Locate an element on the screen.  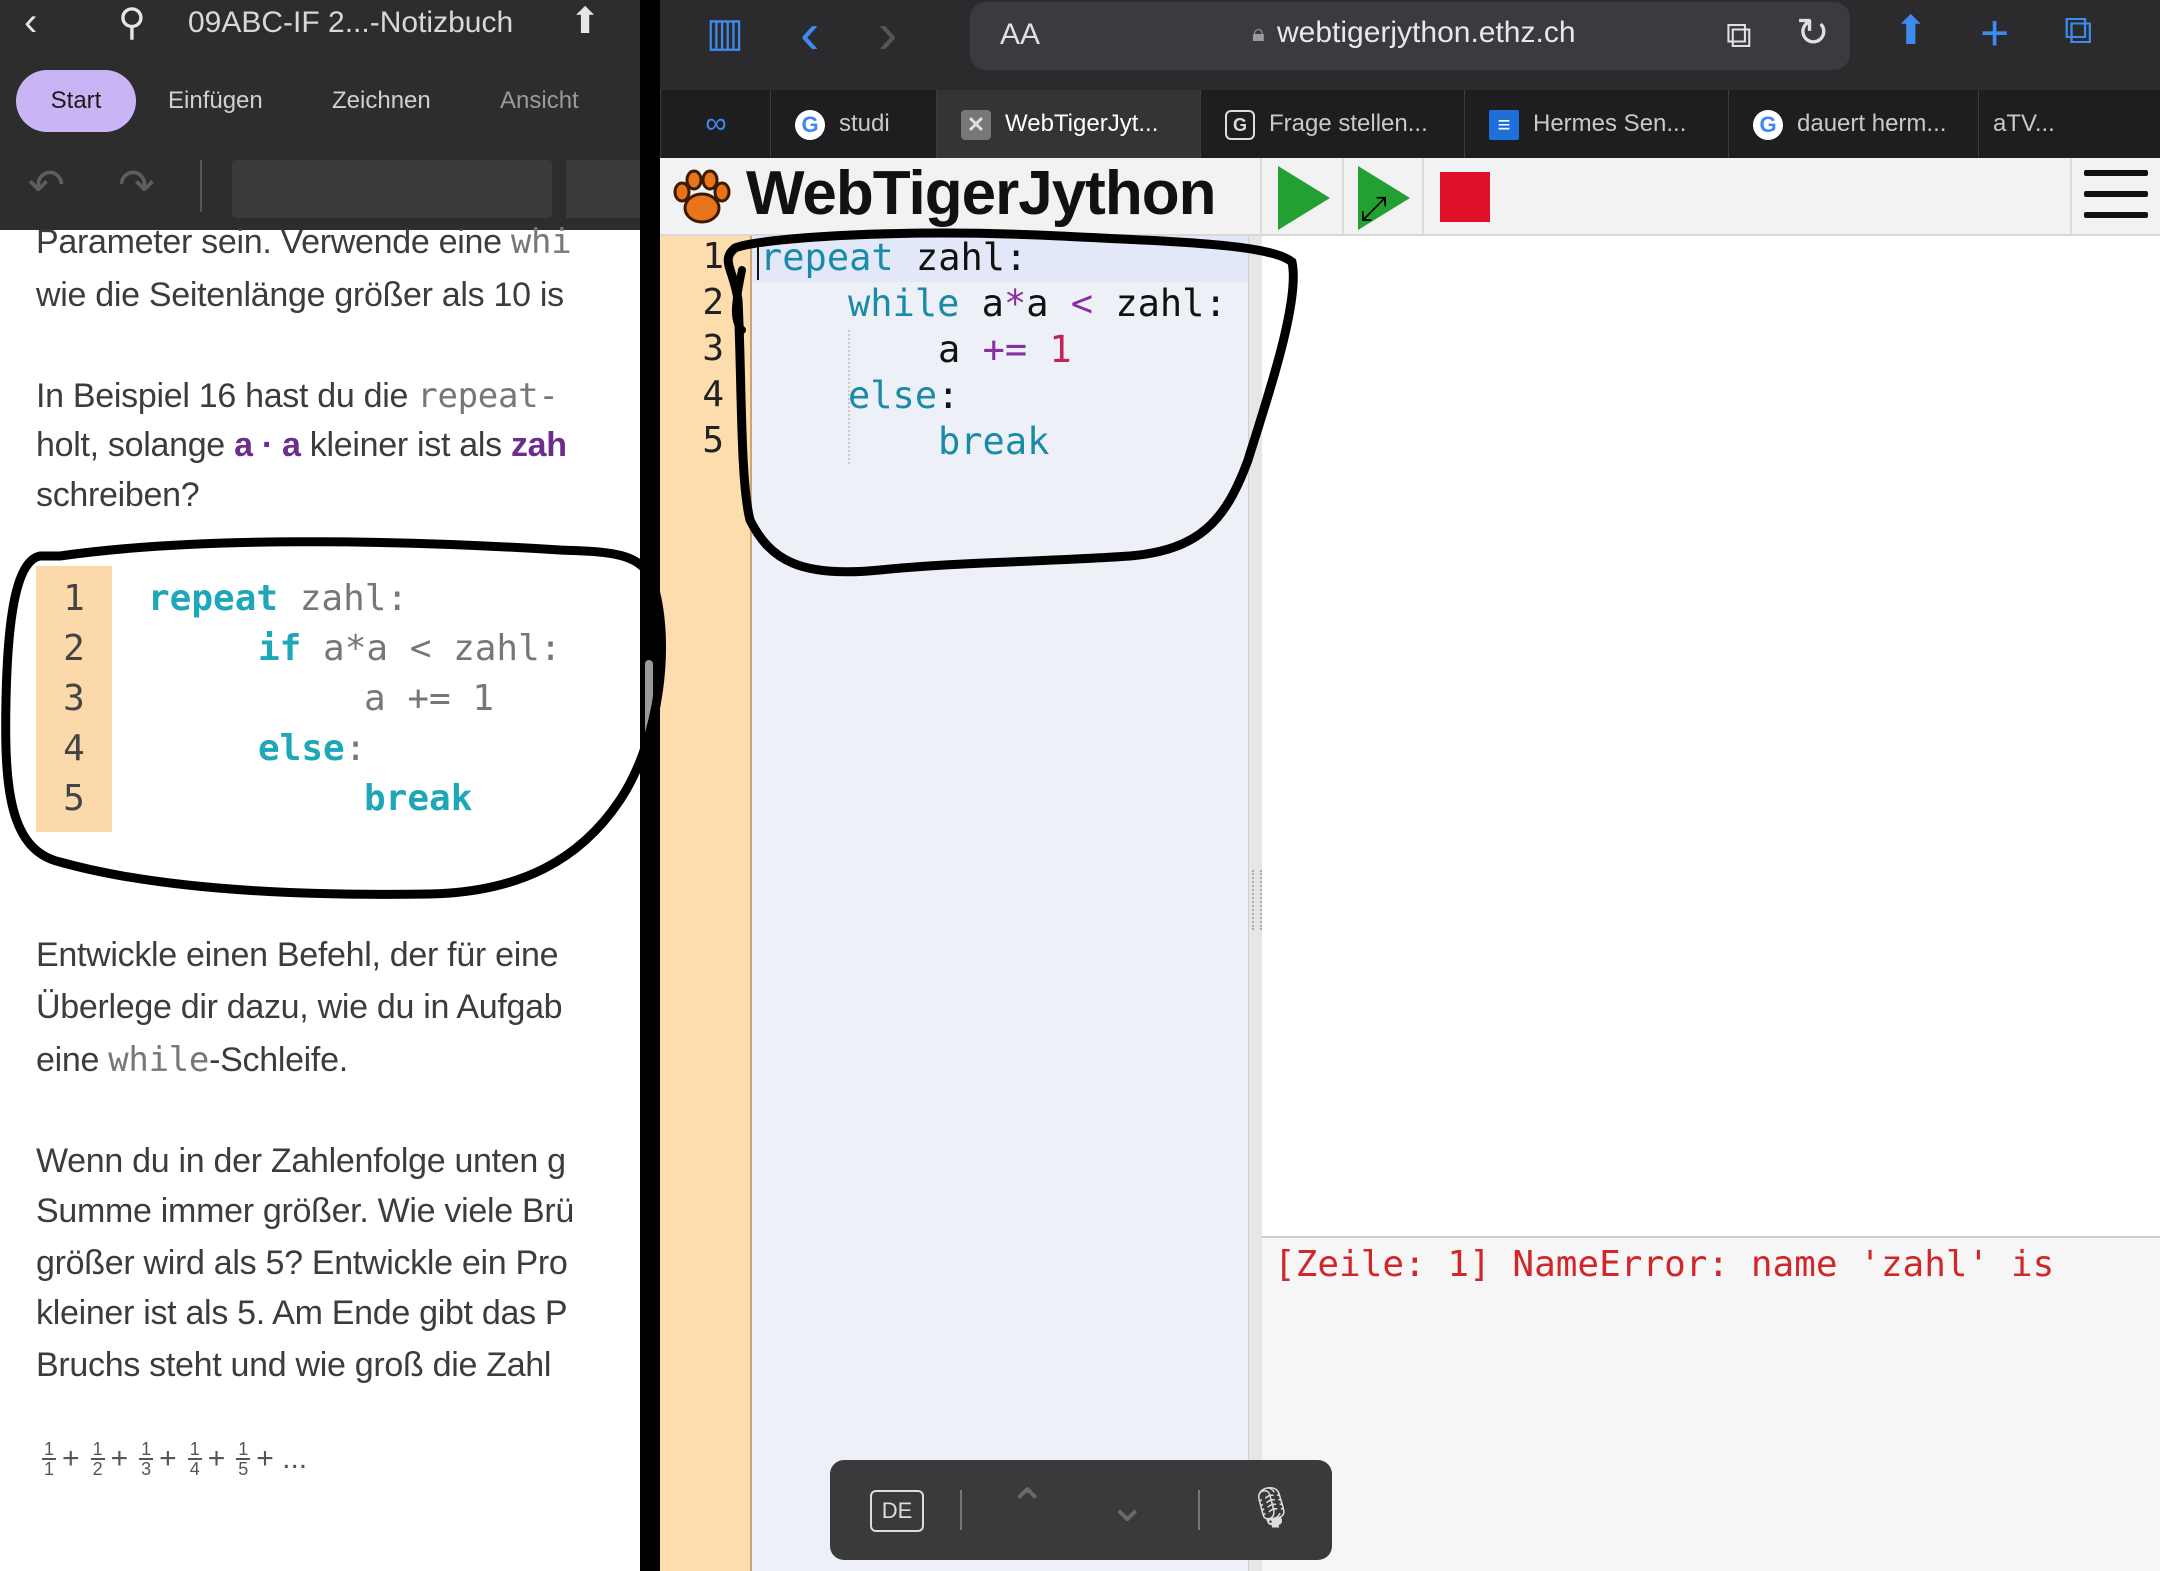
console-output is located at coordinates (1711, 1403).